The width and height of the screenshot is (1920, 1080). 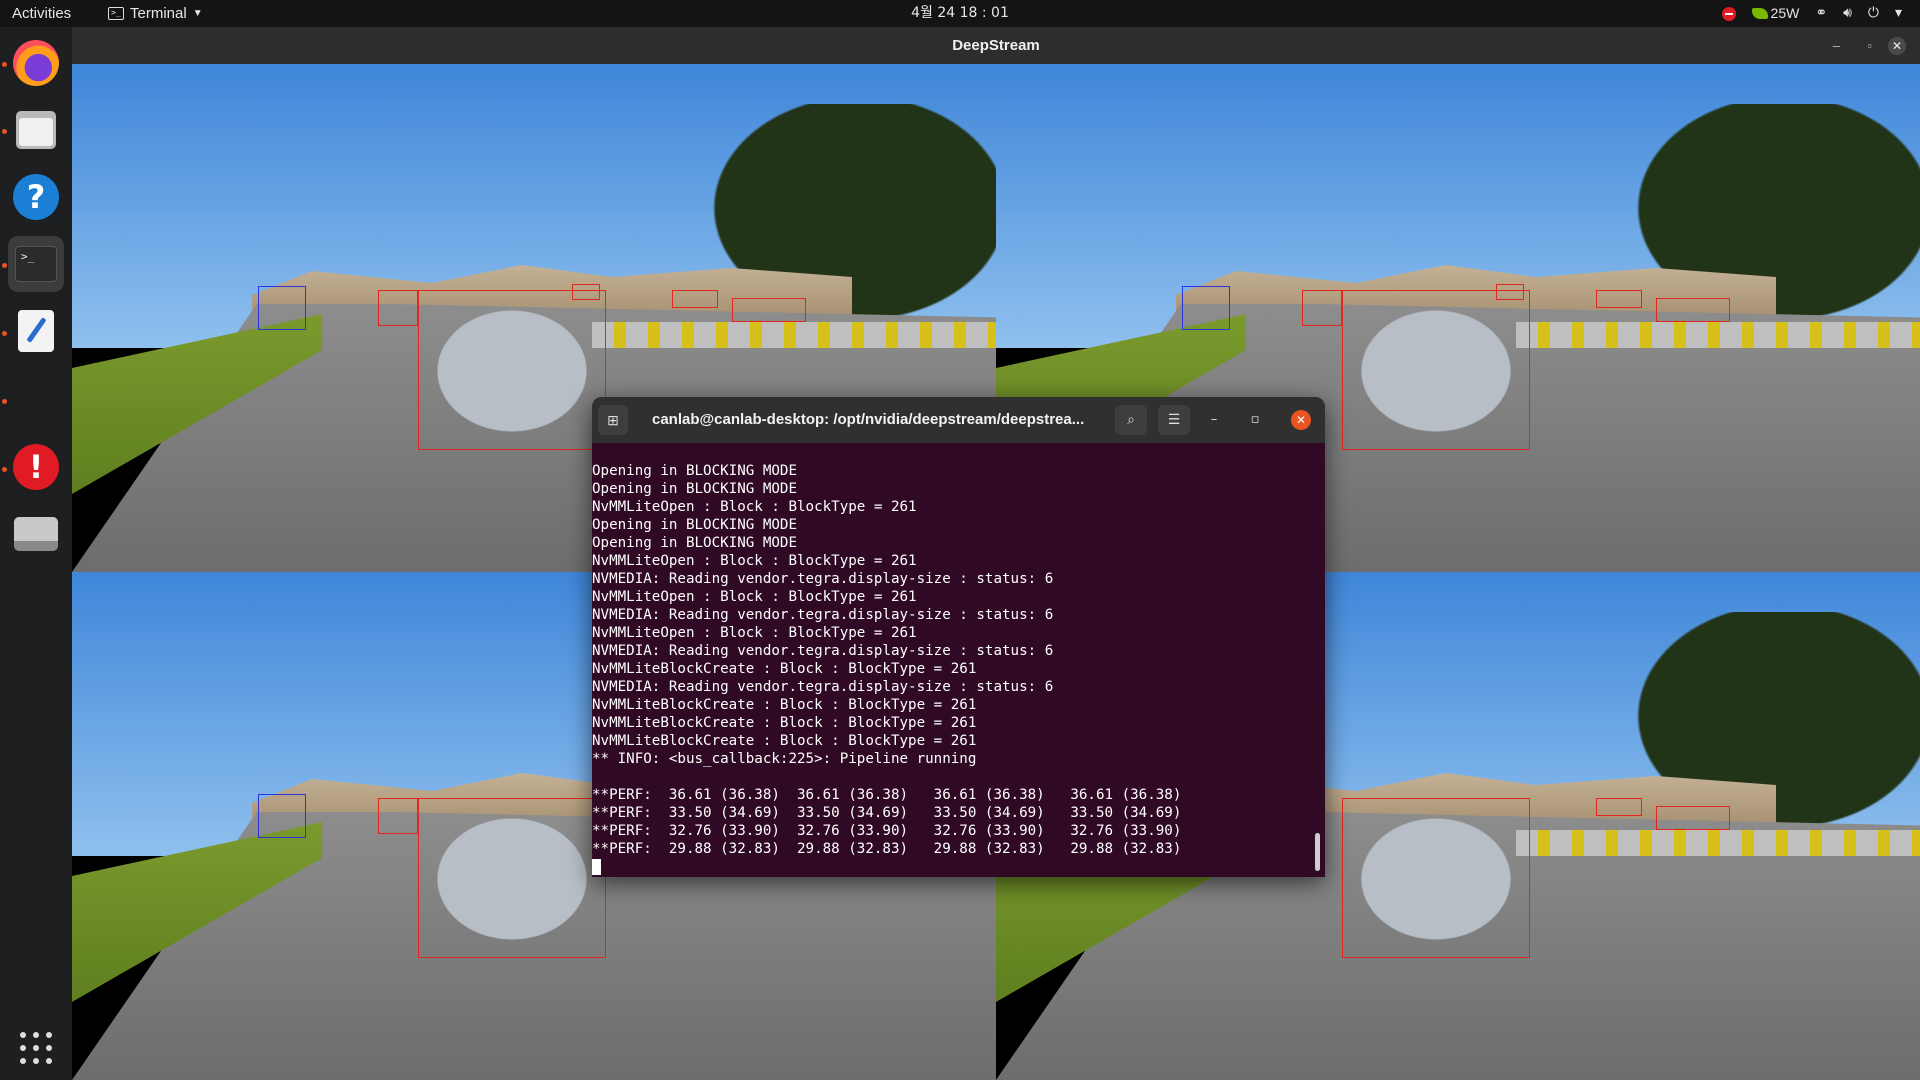 I want to click on search-icon: ⌕, so click(x=1131, y=420).